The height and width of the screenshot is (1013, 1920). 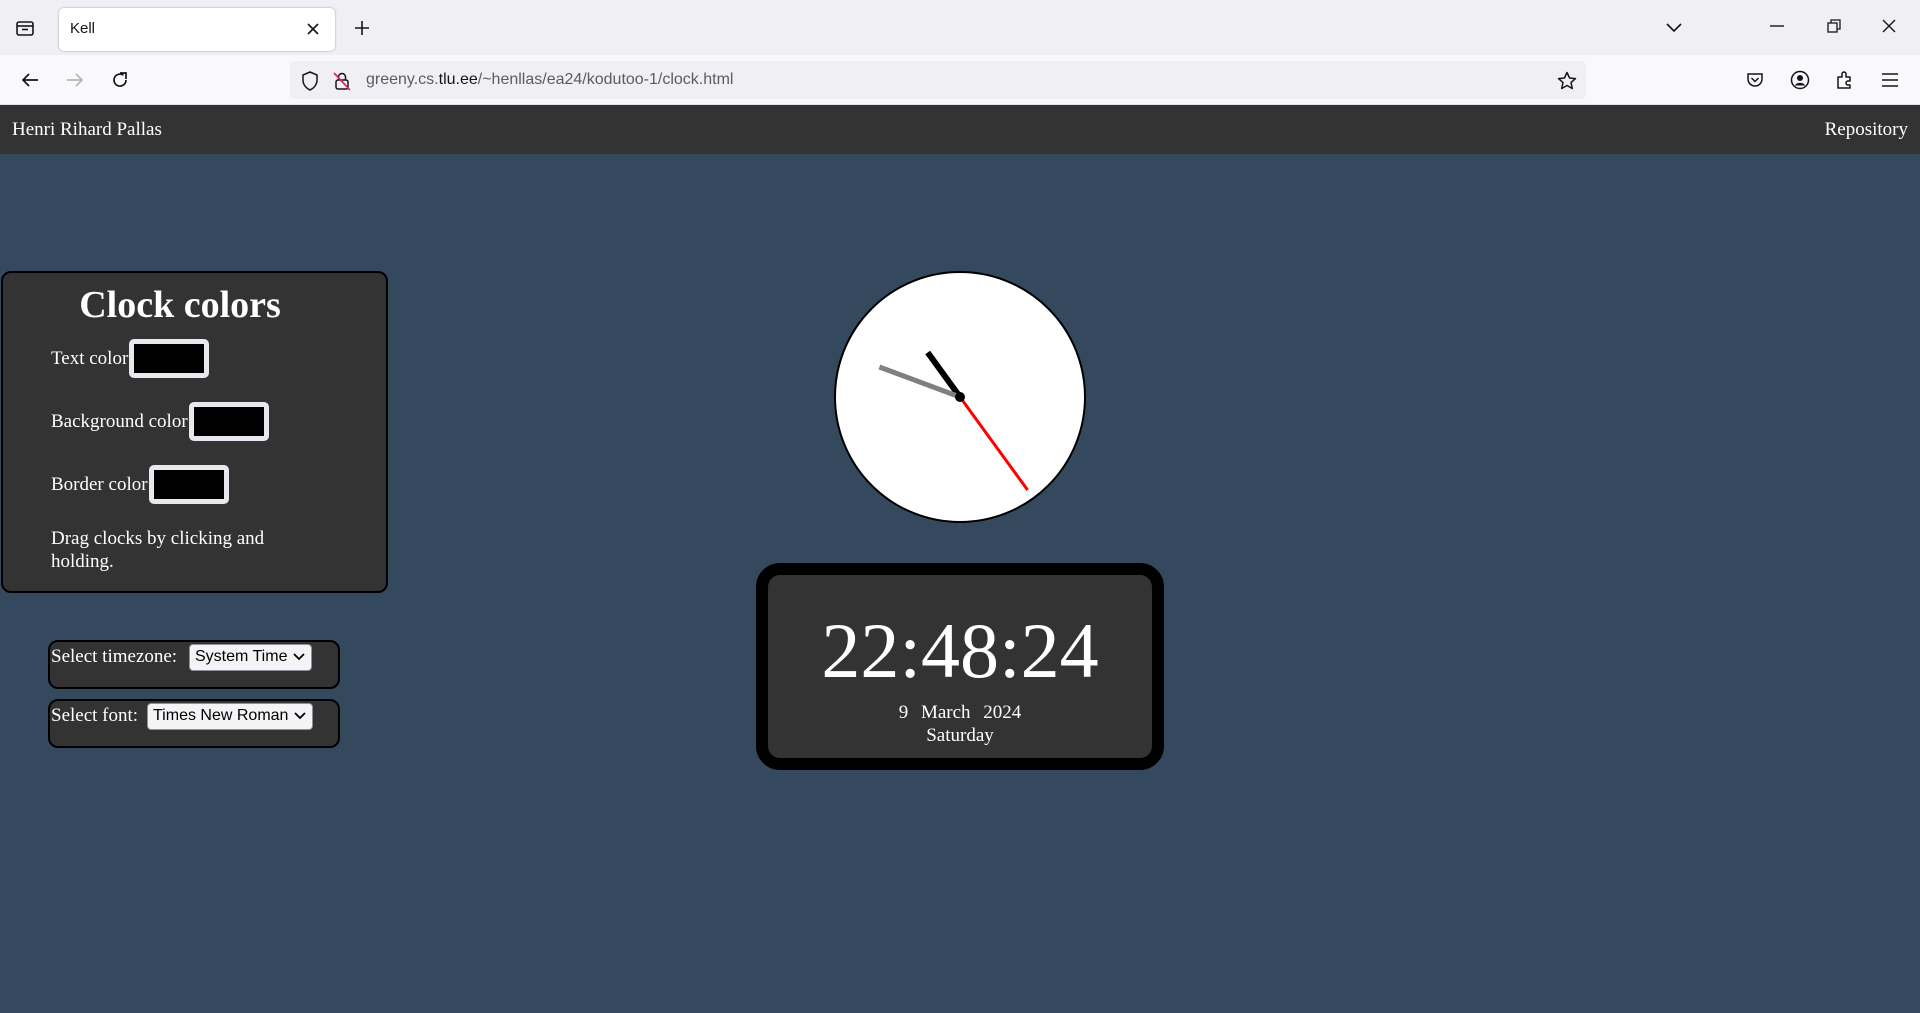 What do you see at coordinates (75, 80) in the screenshot?
I see `forward-arrow-icon` at bounding box center [75, 80].